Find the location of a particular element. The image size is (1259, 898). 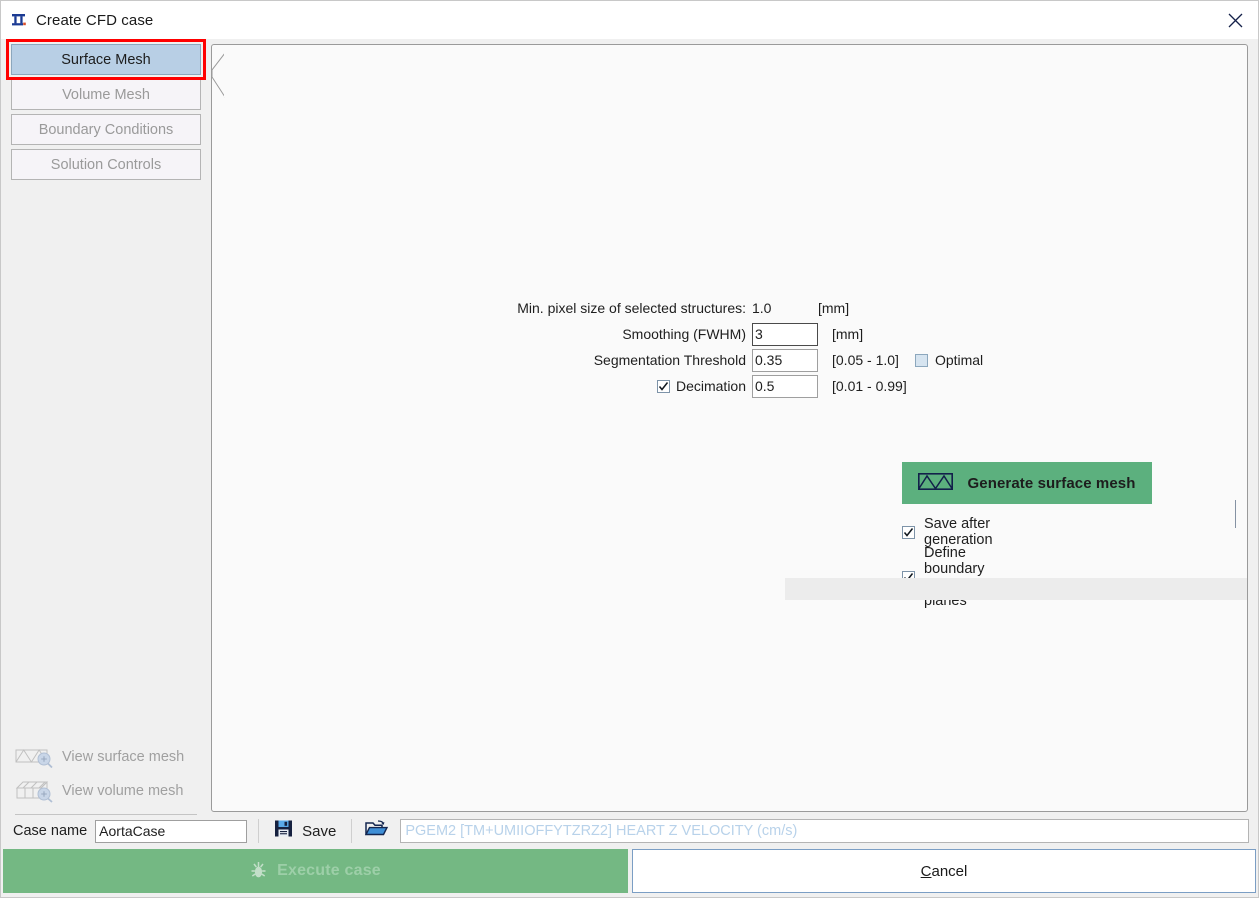

view-surface-mesh-button: View surface mesh is located at coordinates (113, 757).